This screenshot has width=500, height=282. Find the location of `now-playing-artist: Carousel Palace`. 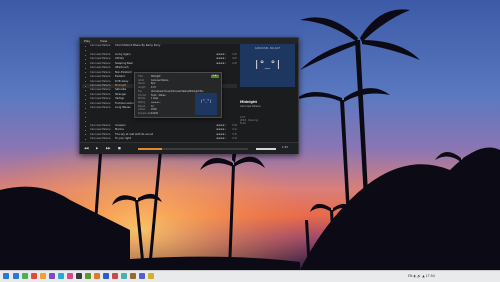

now-playing-artist: Carousel Palace is located at coordinates (268, 106).